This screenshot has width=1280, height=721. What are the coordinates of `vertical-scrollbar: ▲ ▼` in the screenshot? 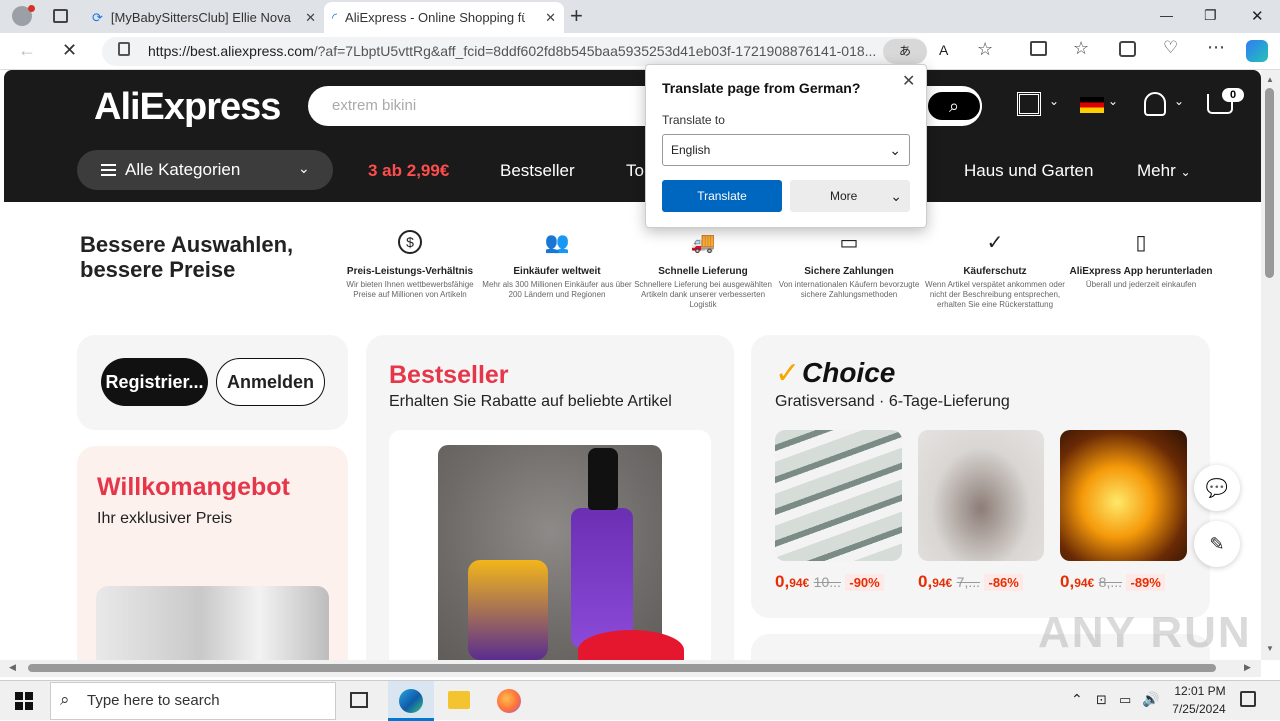 It's located at (1270, 365).